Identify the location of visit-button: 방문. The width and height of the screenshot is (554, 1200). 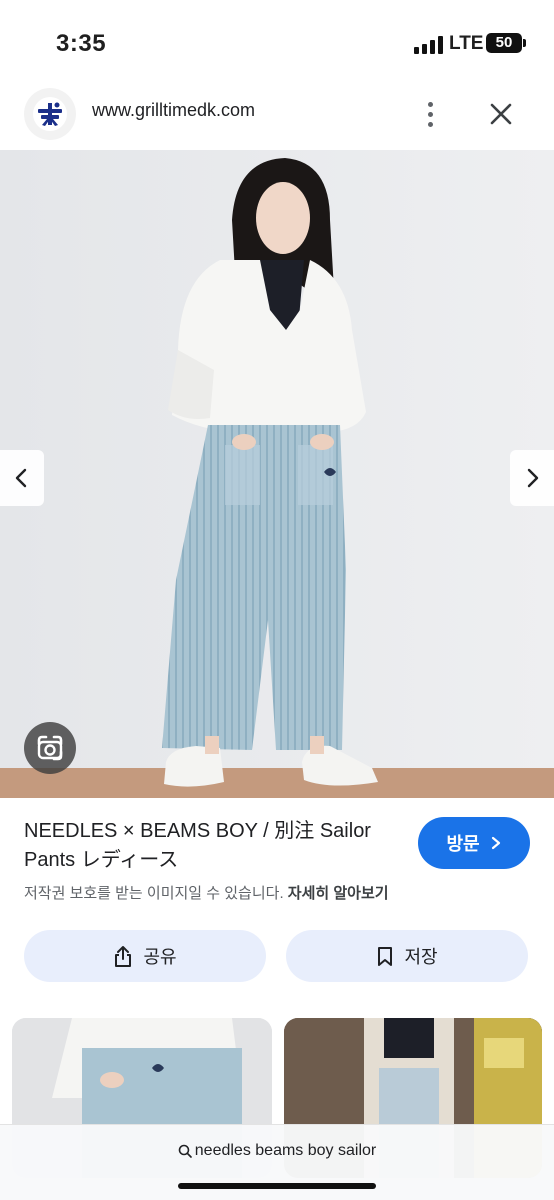
(474, 843).